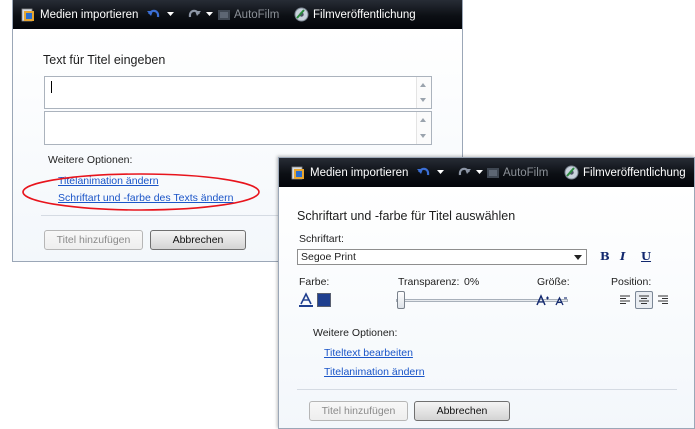 This screenshot has width=695, height=429. What do you see at coordinates (605, 256) in the screenshot?
I see `bold-button: B` at bounding box center [605, 256].